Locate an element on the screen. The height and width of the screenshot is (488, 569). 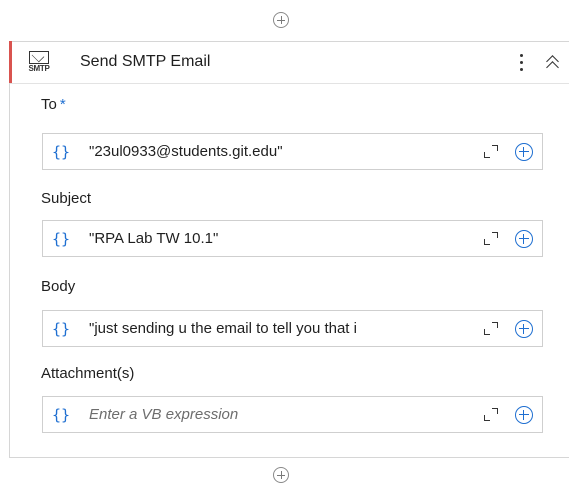
attachments-add-button is located at coordinates (524, 414).